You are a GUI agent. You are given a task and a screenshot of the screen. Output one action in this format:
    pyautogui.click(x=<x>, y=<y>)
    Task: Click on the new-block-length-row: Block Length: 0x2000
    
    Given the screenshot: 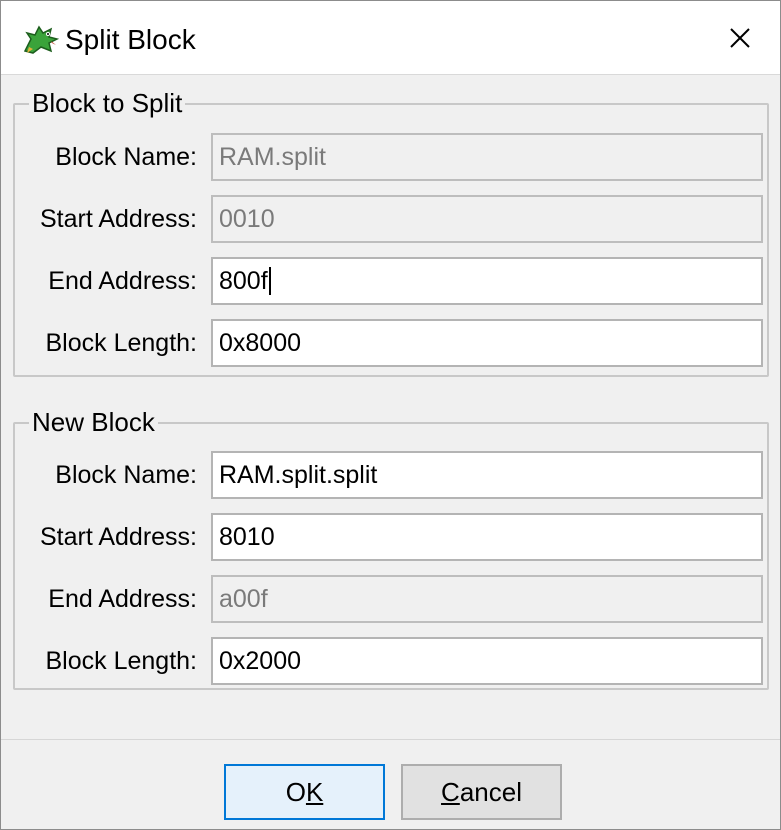 What is the action you would take?
    pyautogui.click(x=391, y=661)
    